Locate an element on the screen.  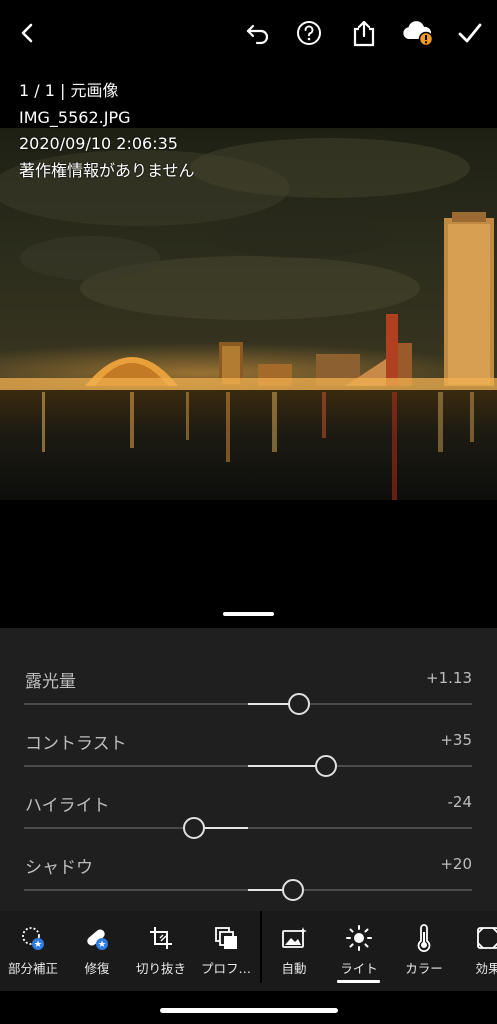
image-count-line: 1 / 1 | 元画像 is located at coordinates (69, 90).